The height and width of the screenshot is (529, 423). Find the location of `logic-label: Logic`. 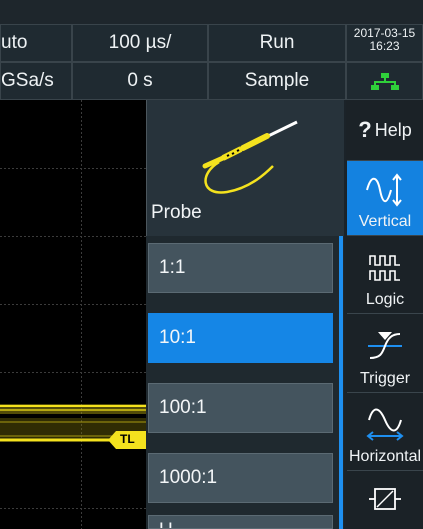

logic-label: Logic is located at coordinates (385, 299).